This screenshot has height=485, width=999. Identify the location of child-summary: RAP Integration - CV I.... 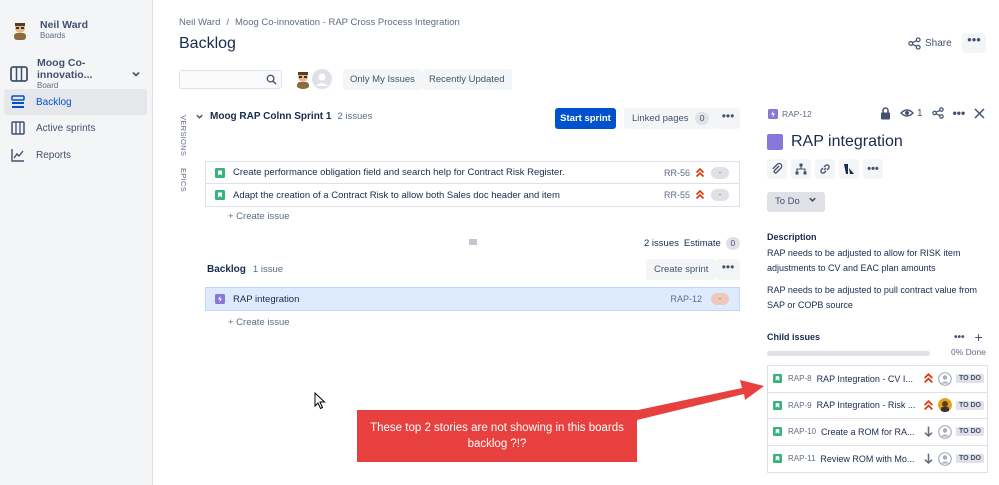
(864, 378).